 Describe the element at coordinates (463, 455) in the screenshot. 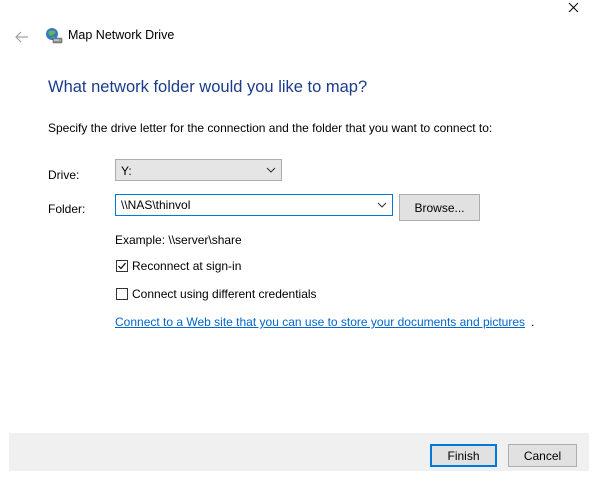

I see `finish-button: Finish` at that location.